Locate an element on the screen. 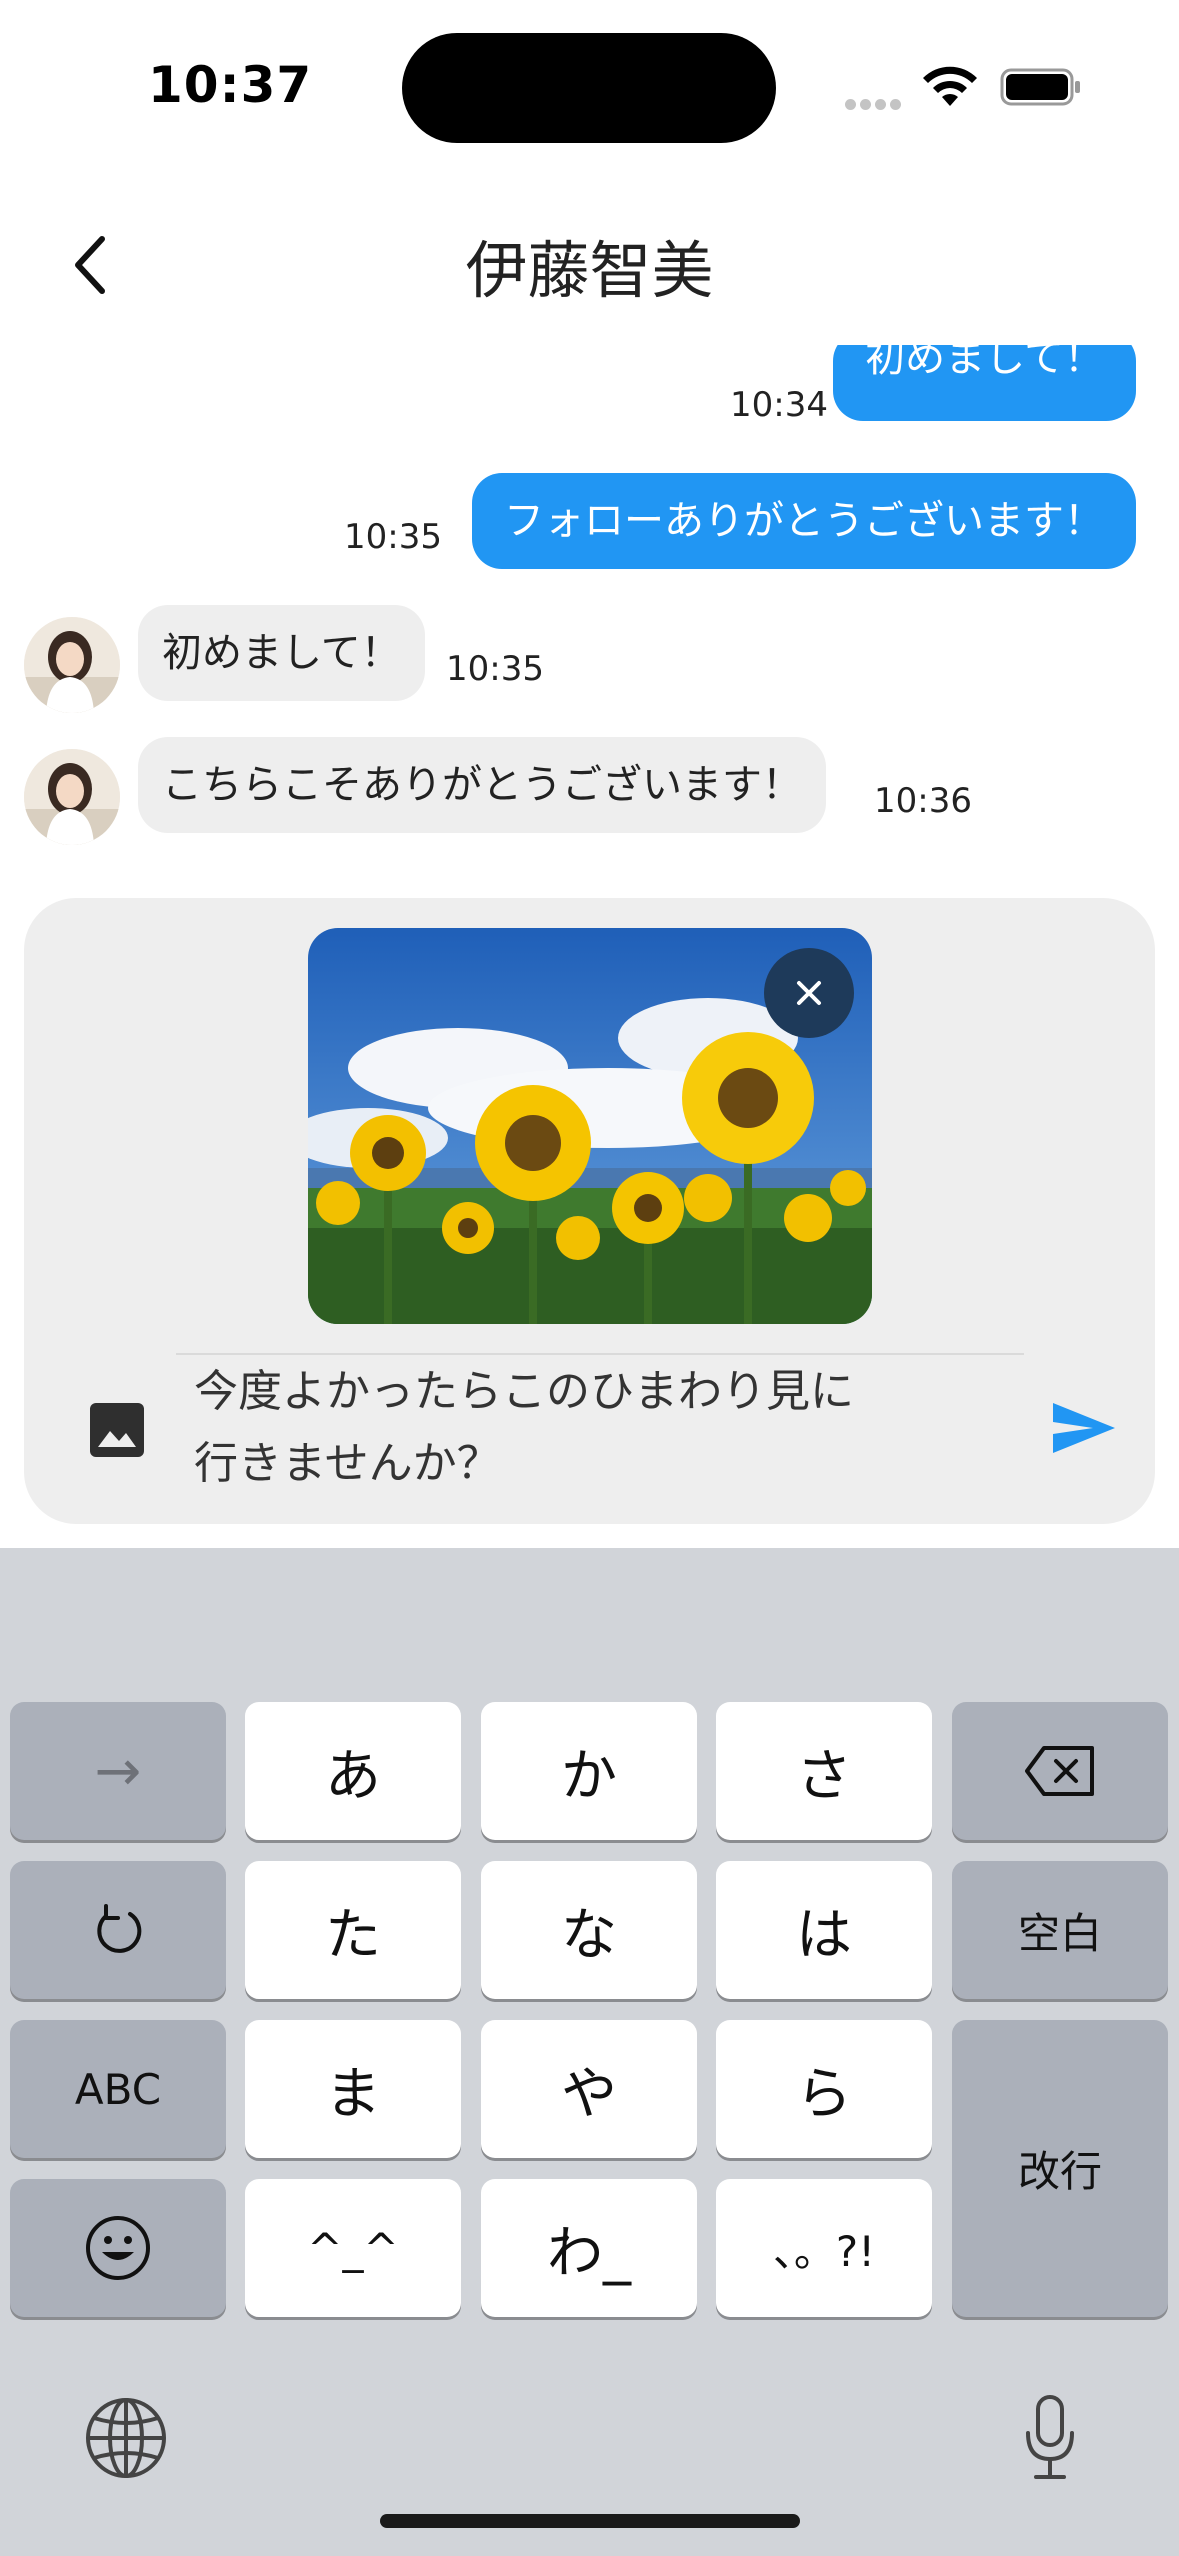 Image resolution: width=1179 pixels, height=2556 pixels. key-kaomoji: ^_^ is located at coordinates (353, 2248).